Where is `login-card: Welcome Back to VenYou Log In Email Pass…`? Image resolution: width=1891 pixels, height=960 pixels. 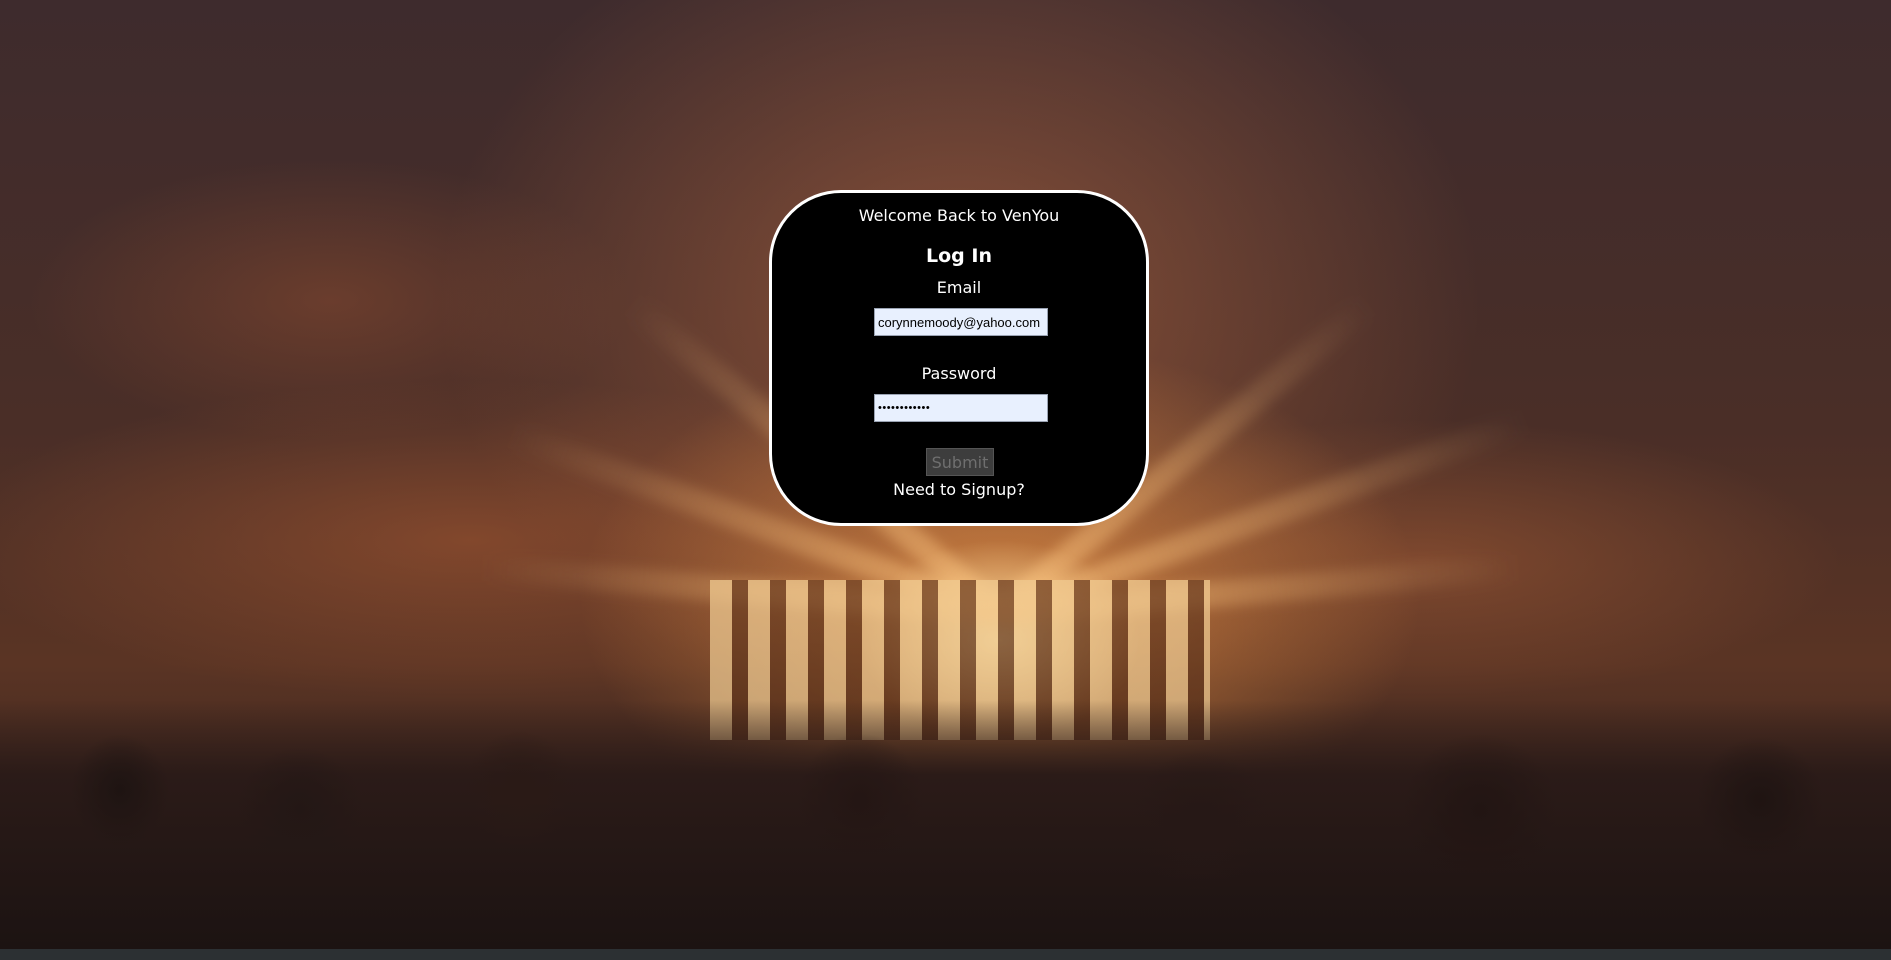 login-card: Welcome Back to VenYou Log In Email Pass… is located at coordinates (959, 358).